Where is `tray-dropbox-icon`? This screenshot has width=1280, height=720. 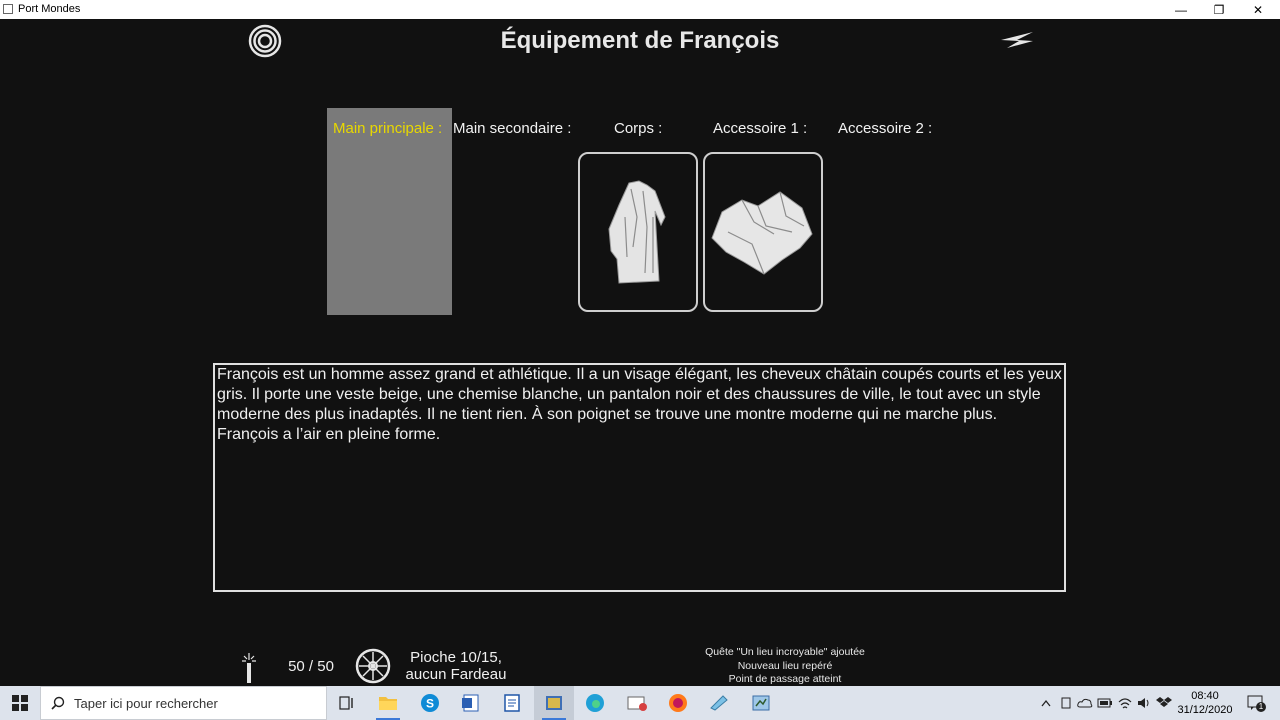 tray-dropbox-icon is located at coordinates (1164, 703).